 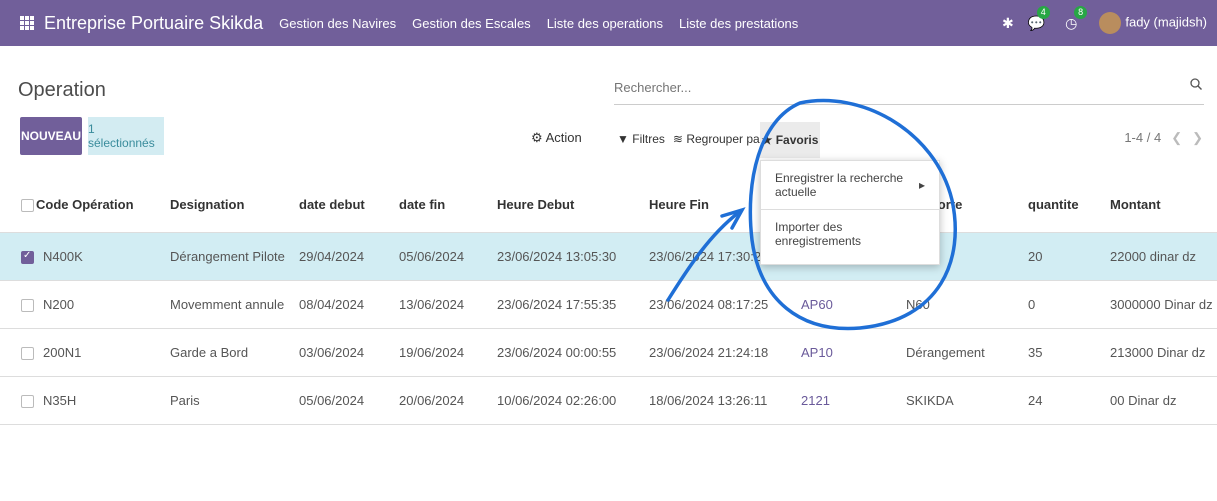 I want to click on cell-code: N400K, so click(x=102, y=256).